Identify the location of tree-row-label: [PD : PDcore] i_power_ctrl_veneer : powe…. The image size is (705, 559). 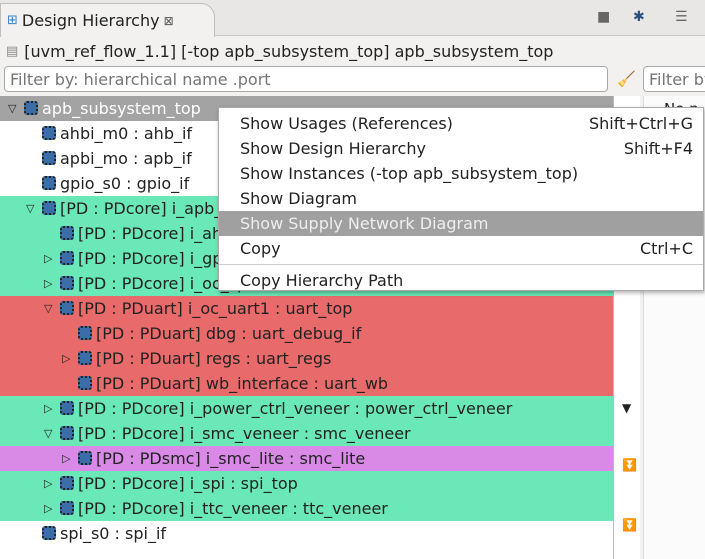
(295, 408).